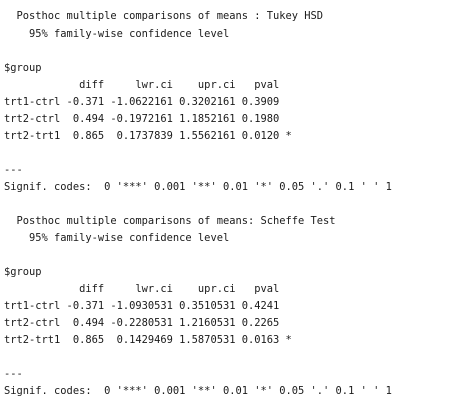  I want to click on tukey-column-header: diff lwr.ci upr.ci pval, so click(142, 85).